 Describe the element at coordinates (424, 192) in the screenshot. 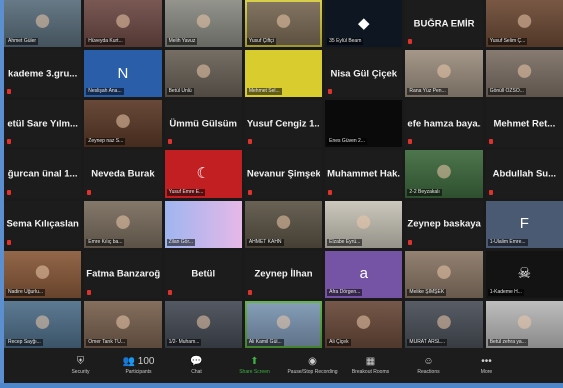

I see `participant-label: 2-2 Beyzakalı` at that location.